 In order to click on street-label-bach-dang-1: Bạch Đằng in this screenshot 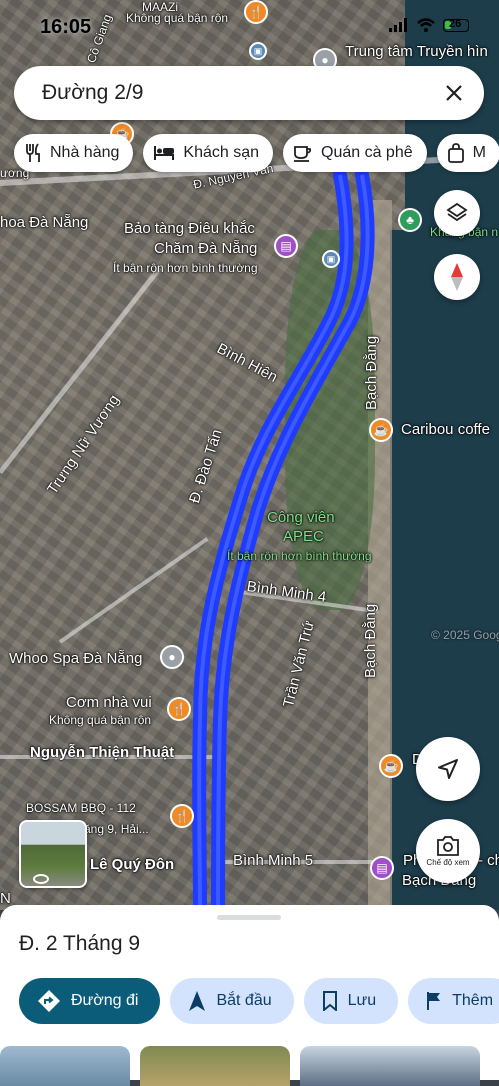, I will do `click(371, 372)`.